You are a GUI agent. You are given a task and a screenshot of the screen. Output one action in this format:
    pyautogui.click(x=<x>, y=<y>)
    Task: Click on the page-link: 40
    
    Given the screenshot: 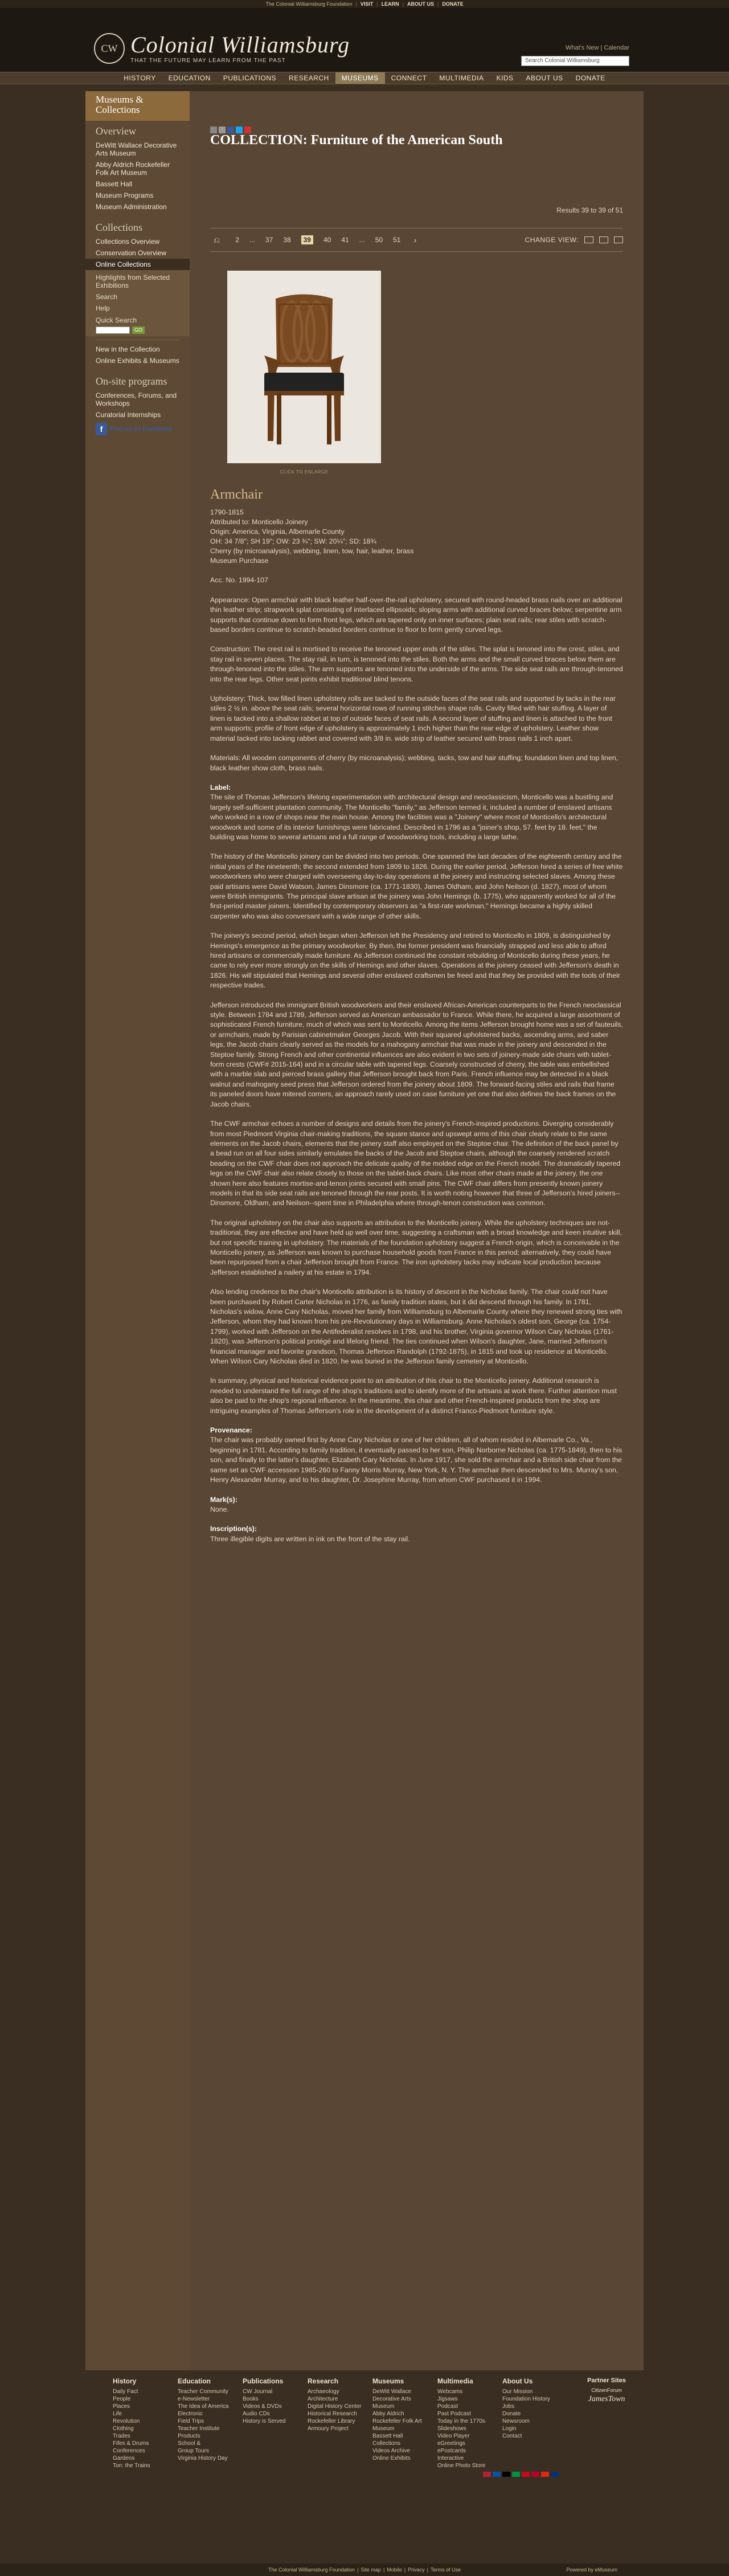 What is the action you would take?
    pyautogui.click(x=327, y=240)
    